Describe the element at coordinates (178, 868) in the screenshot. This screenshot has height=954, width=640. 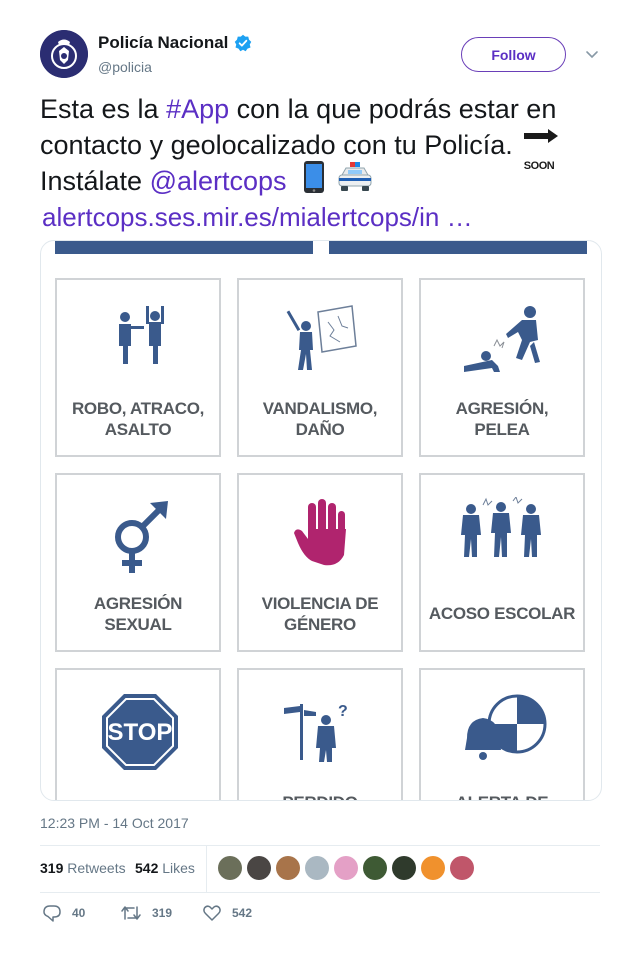
I see `likes-label: Likes` at that location.